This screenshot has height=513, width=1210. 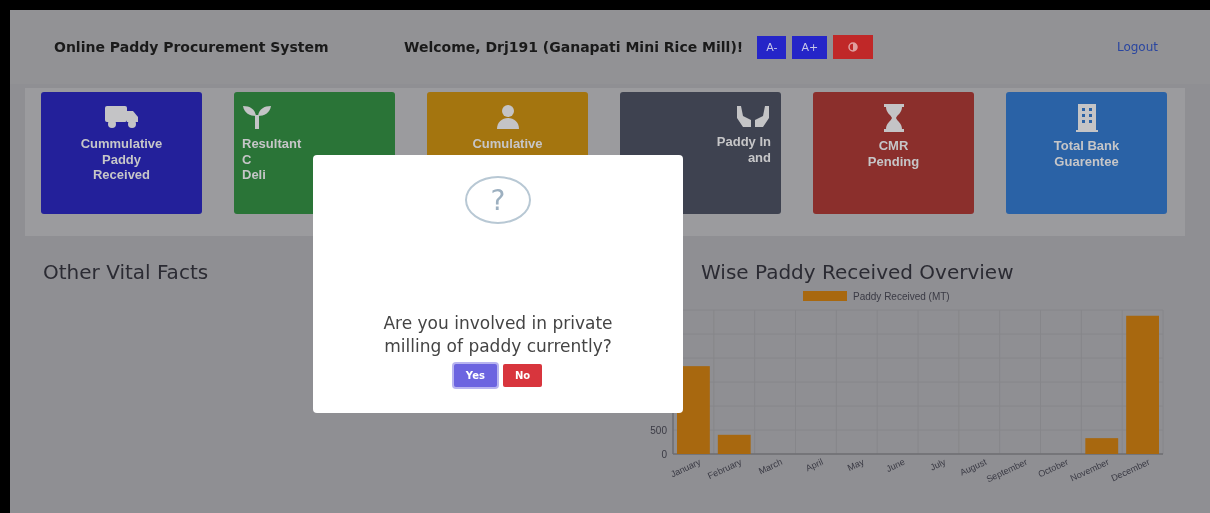 What do you see at coordinates (753, 116) in the screenshot?
I see `hands-icon` at bounding box center [753, 116].